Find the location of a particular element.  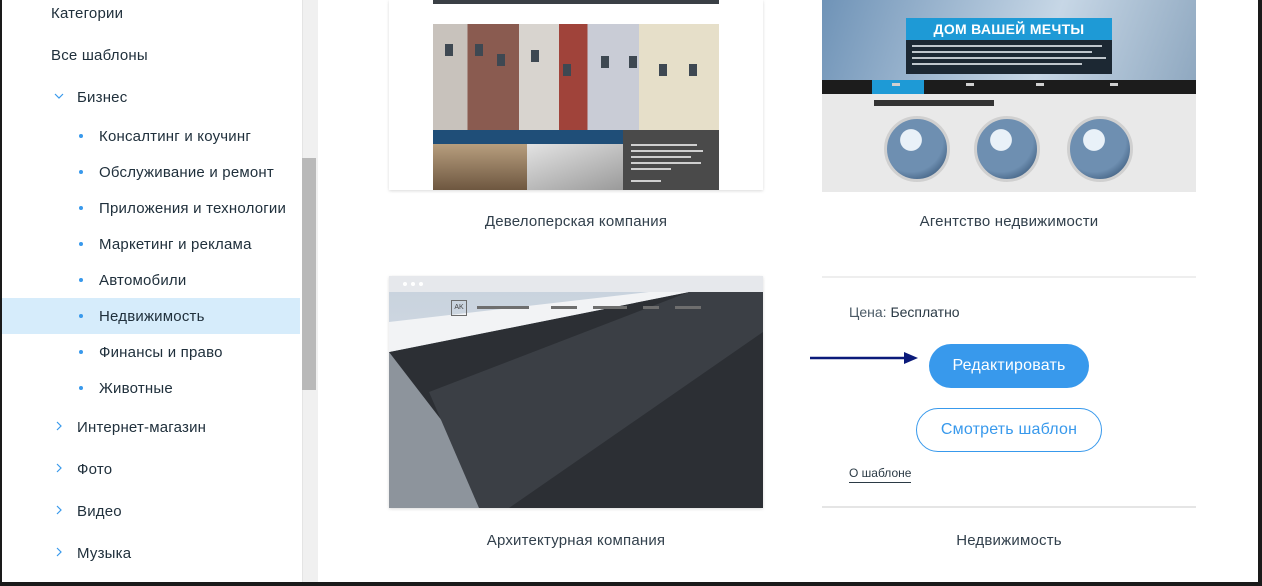

thumb-browser-bar is located at coordinates (576, 284).